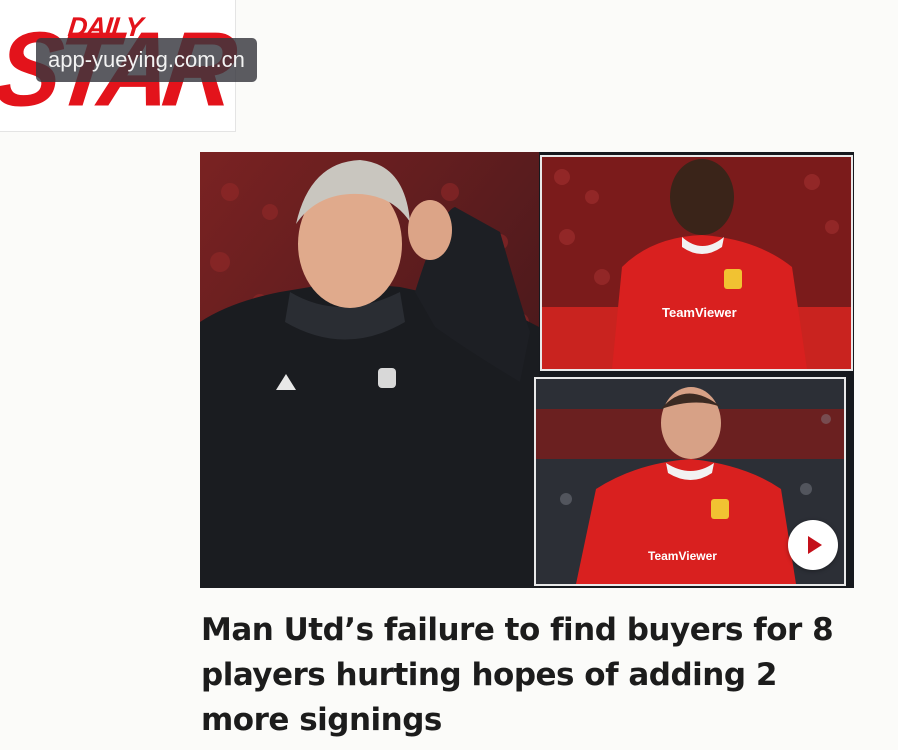  I want to click on player-photo-top: TeamViewer, so click(696, 263).